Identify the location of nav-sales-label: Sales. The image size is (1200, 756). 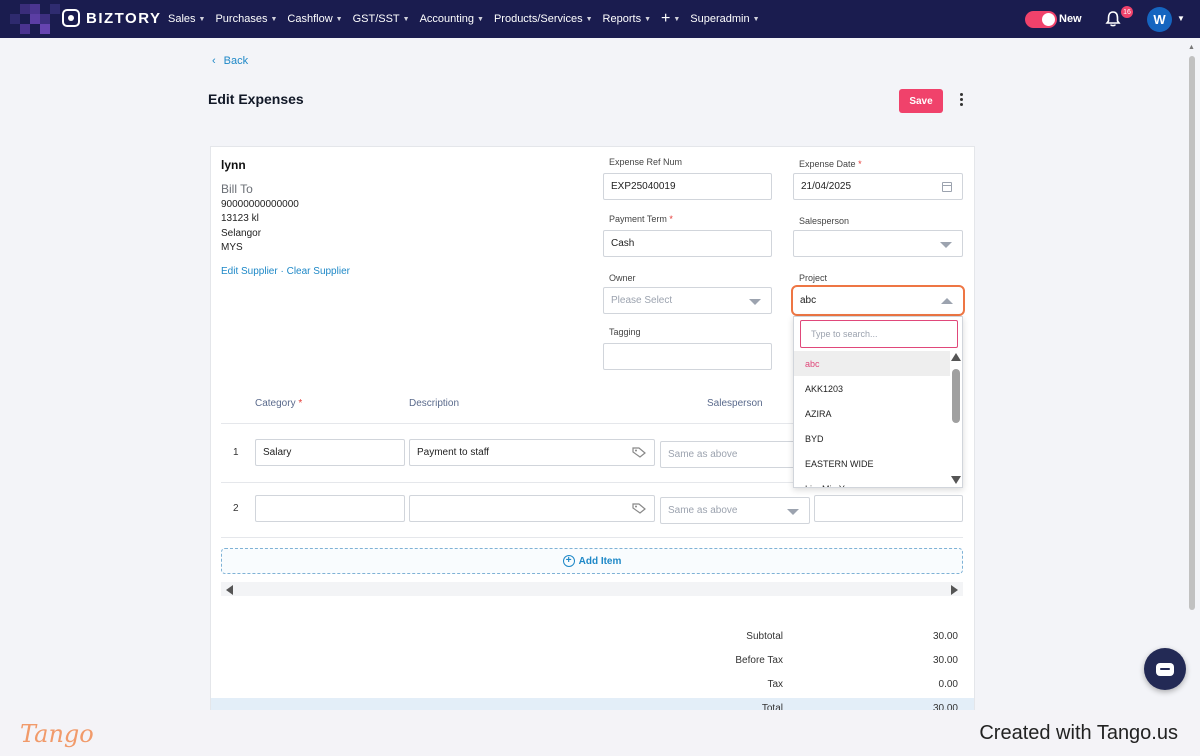
(182, 19).